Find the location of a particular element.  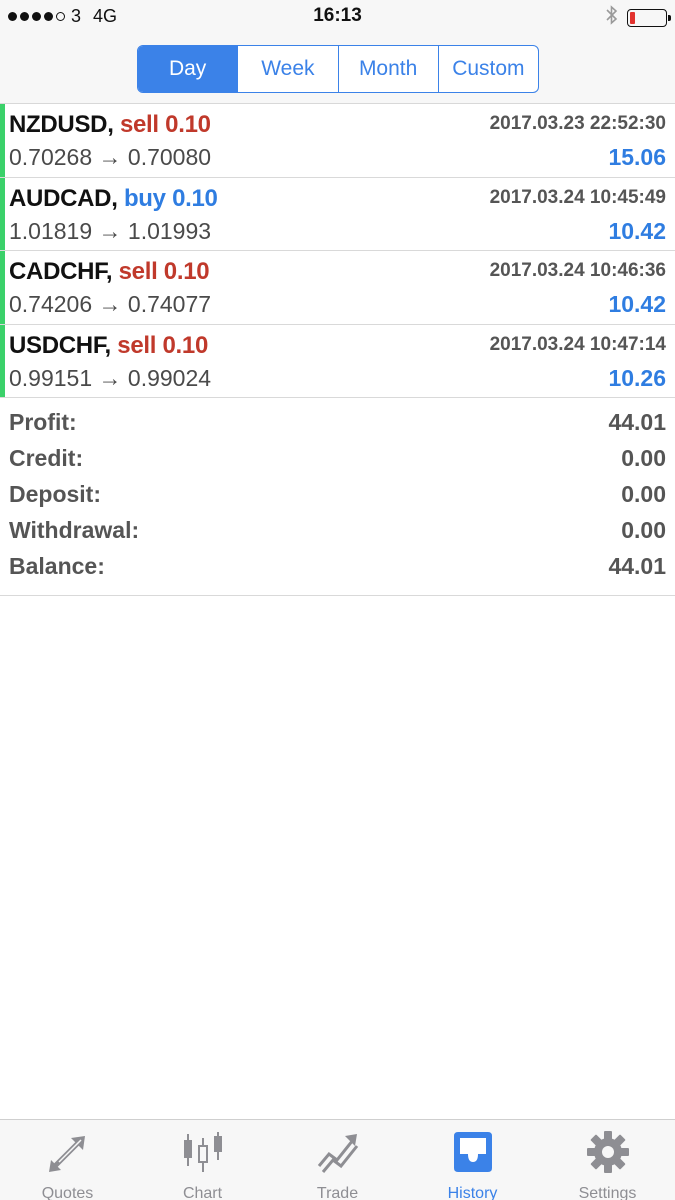

trade-icon is located at coordinates (338, 1154).